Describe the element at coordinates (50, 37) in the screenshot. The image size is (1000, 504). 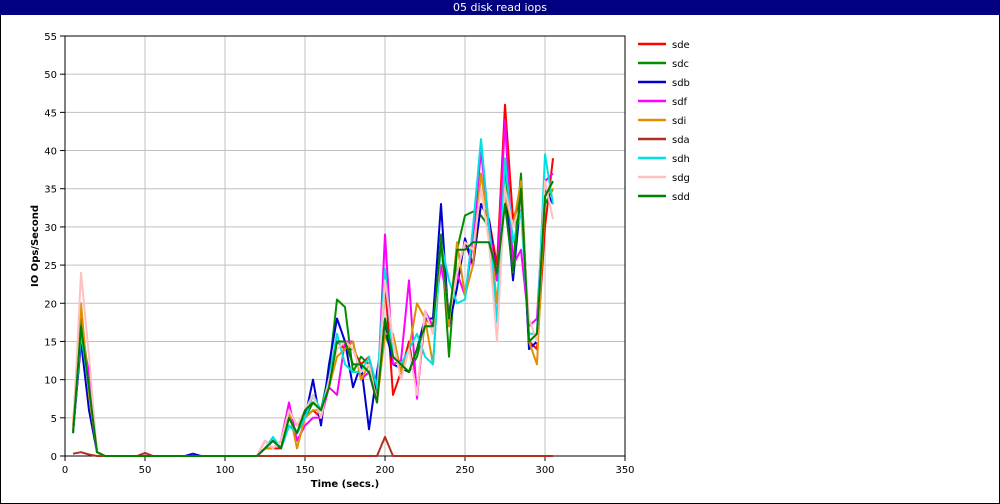
I see `y-tick-label: 55` at that location.